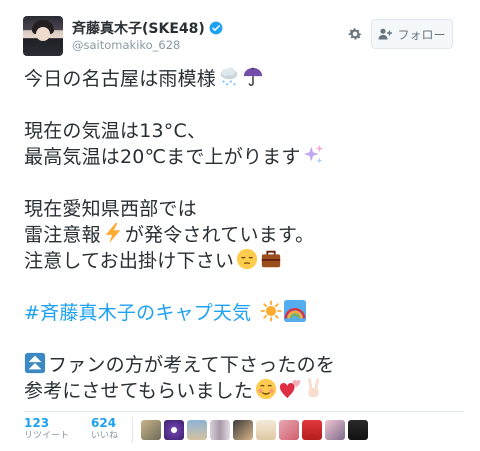 This screenshot has width=480, height=451. Describe the element at coordinates (290, 389) in the screenshot. I see `two-hearts-emoji` at that location.